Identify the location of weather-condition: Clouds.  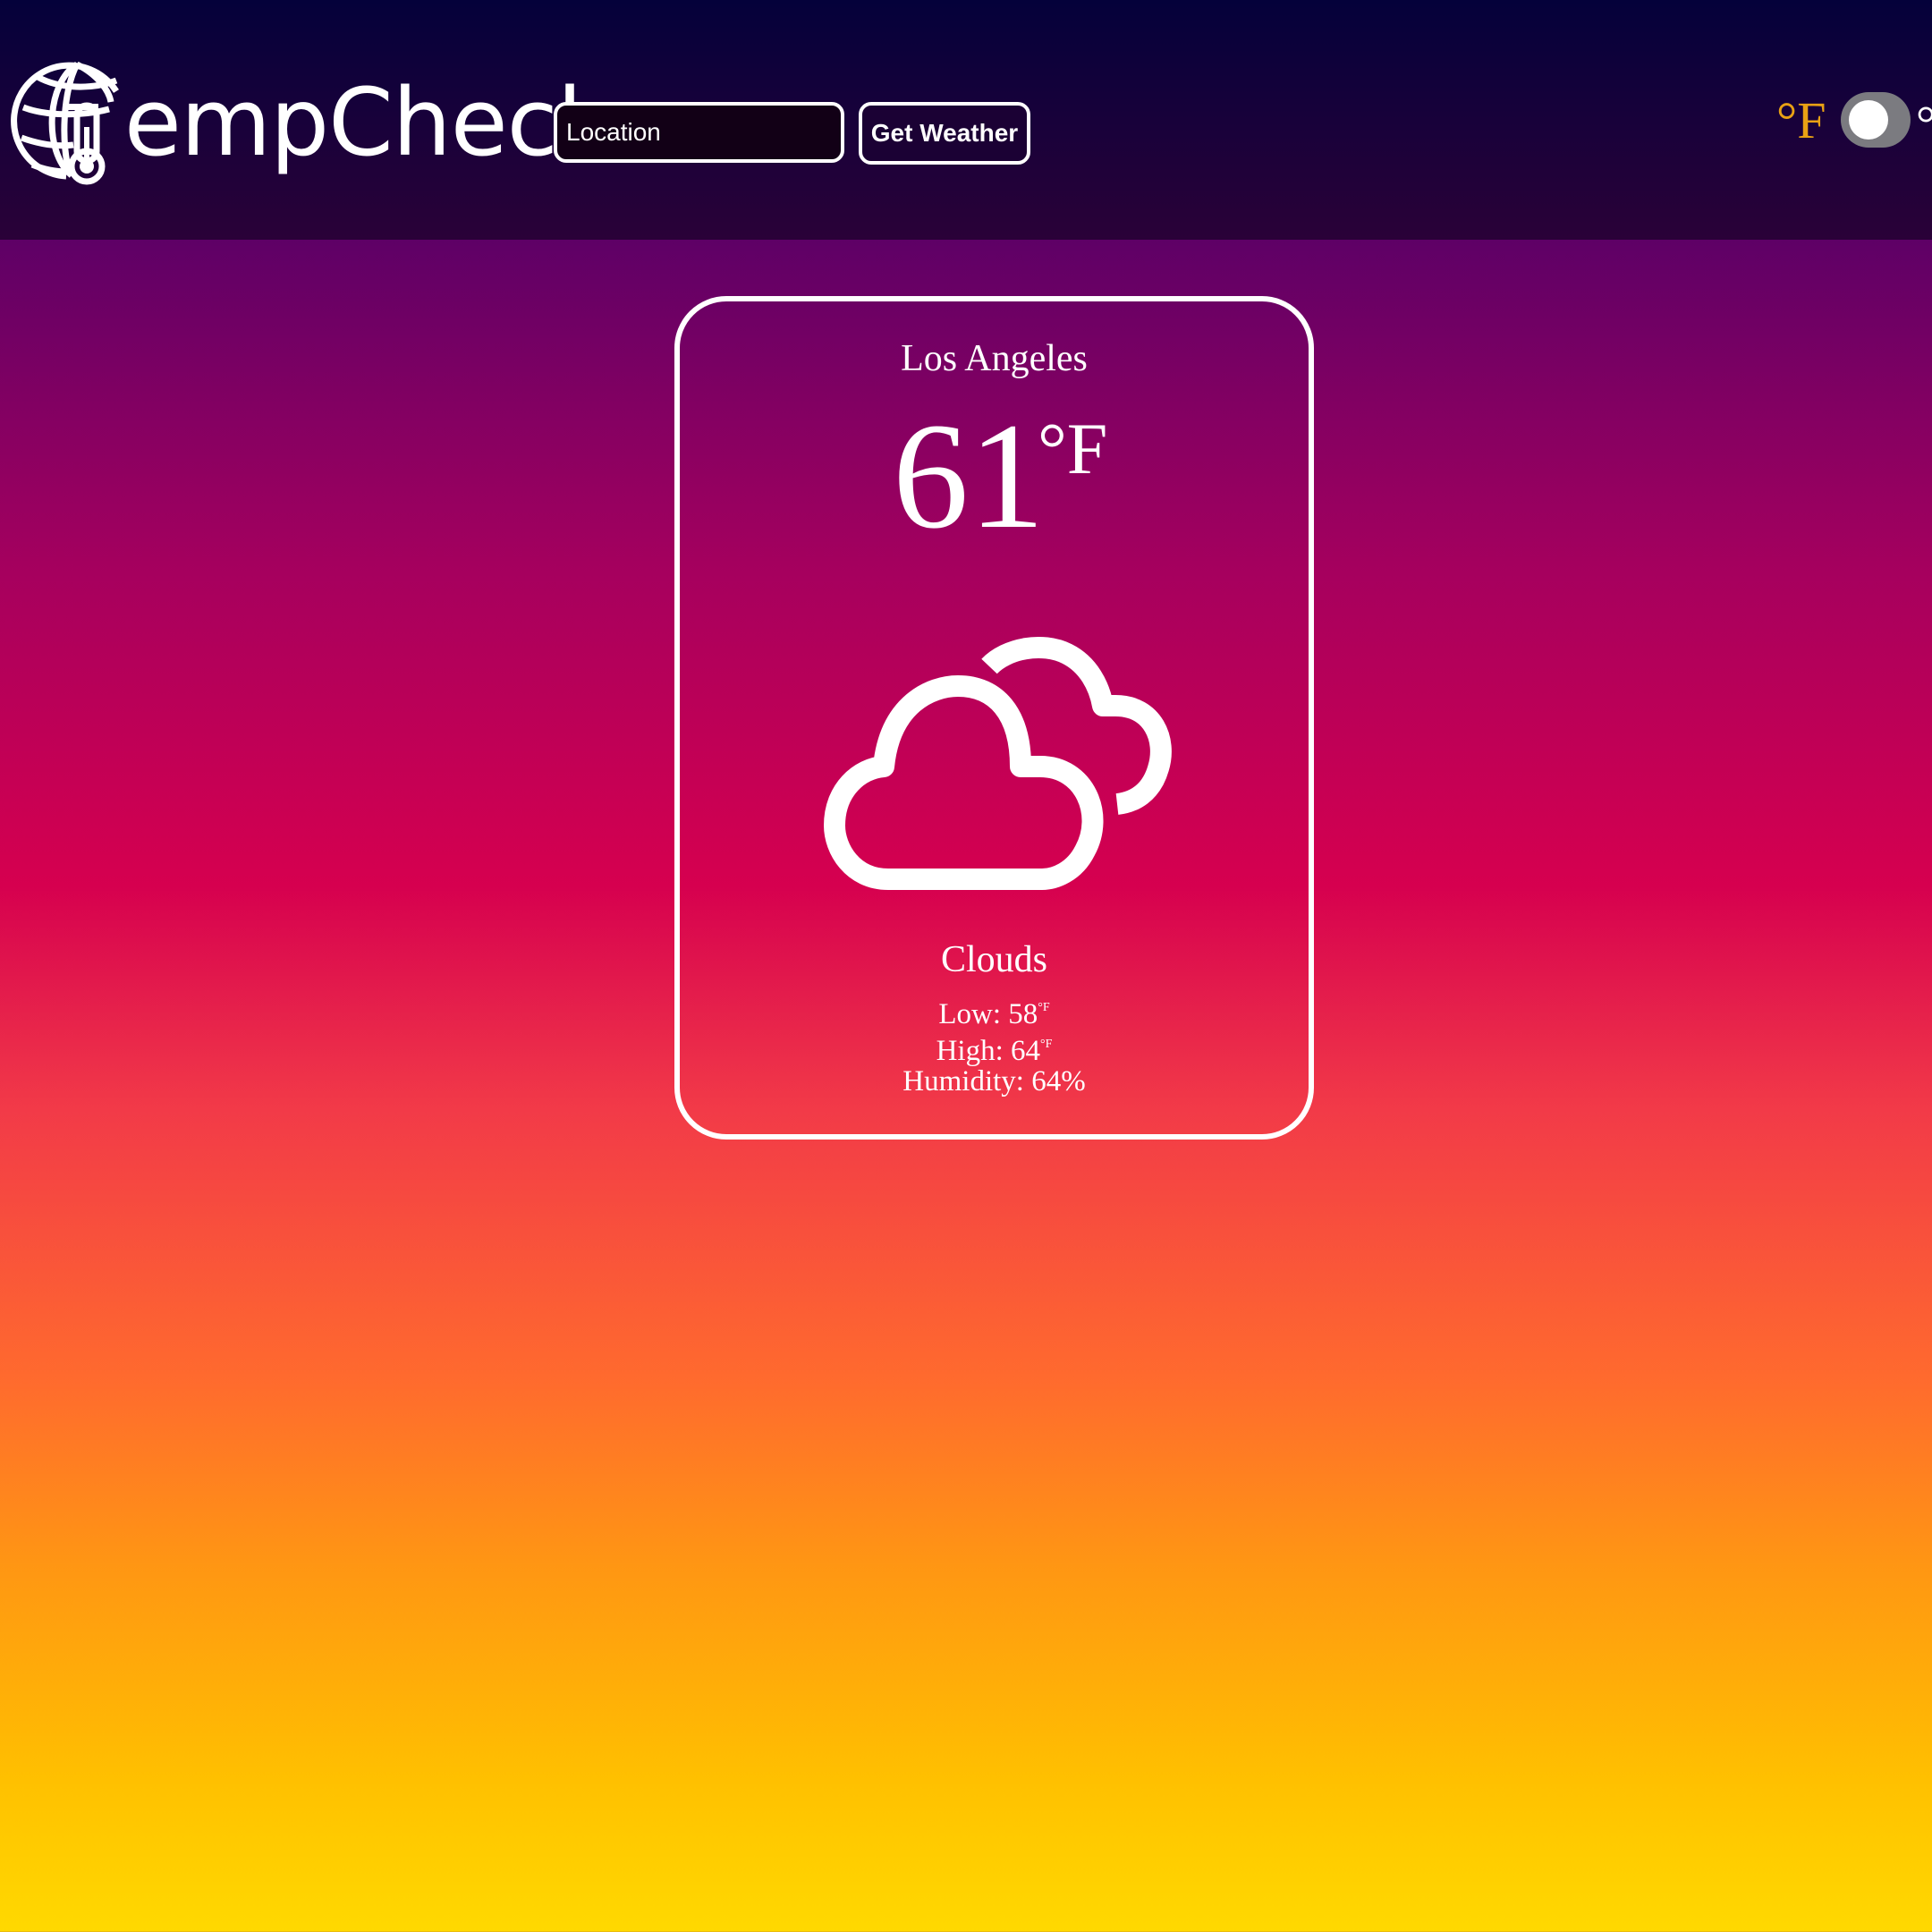
(994, 959).